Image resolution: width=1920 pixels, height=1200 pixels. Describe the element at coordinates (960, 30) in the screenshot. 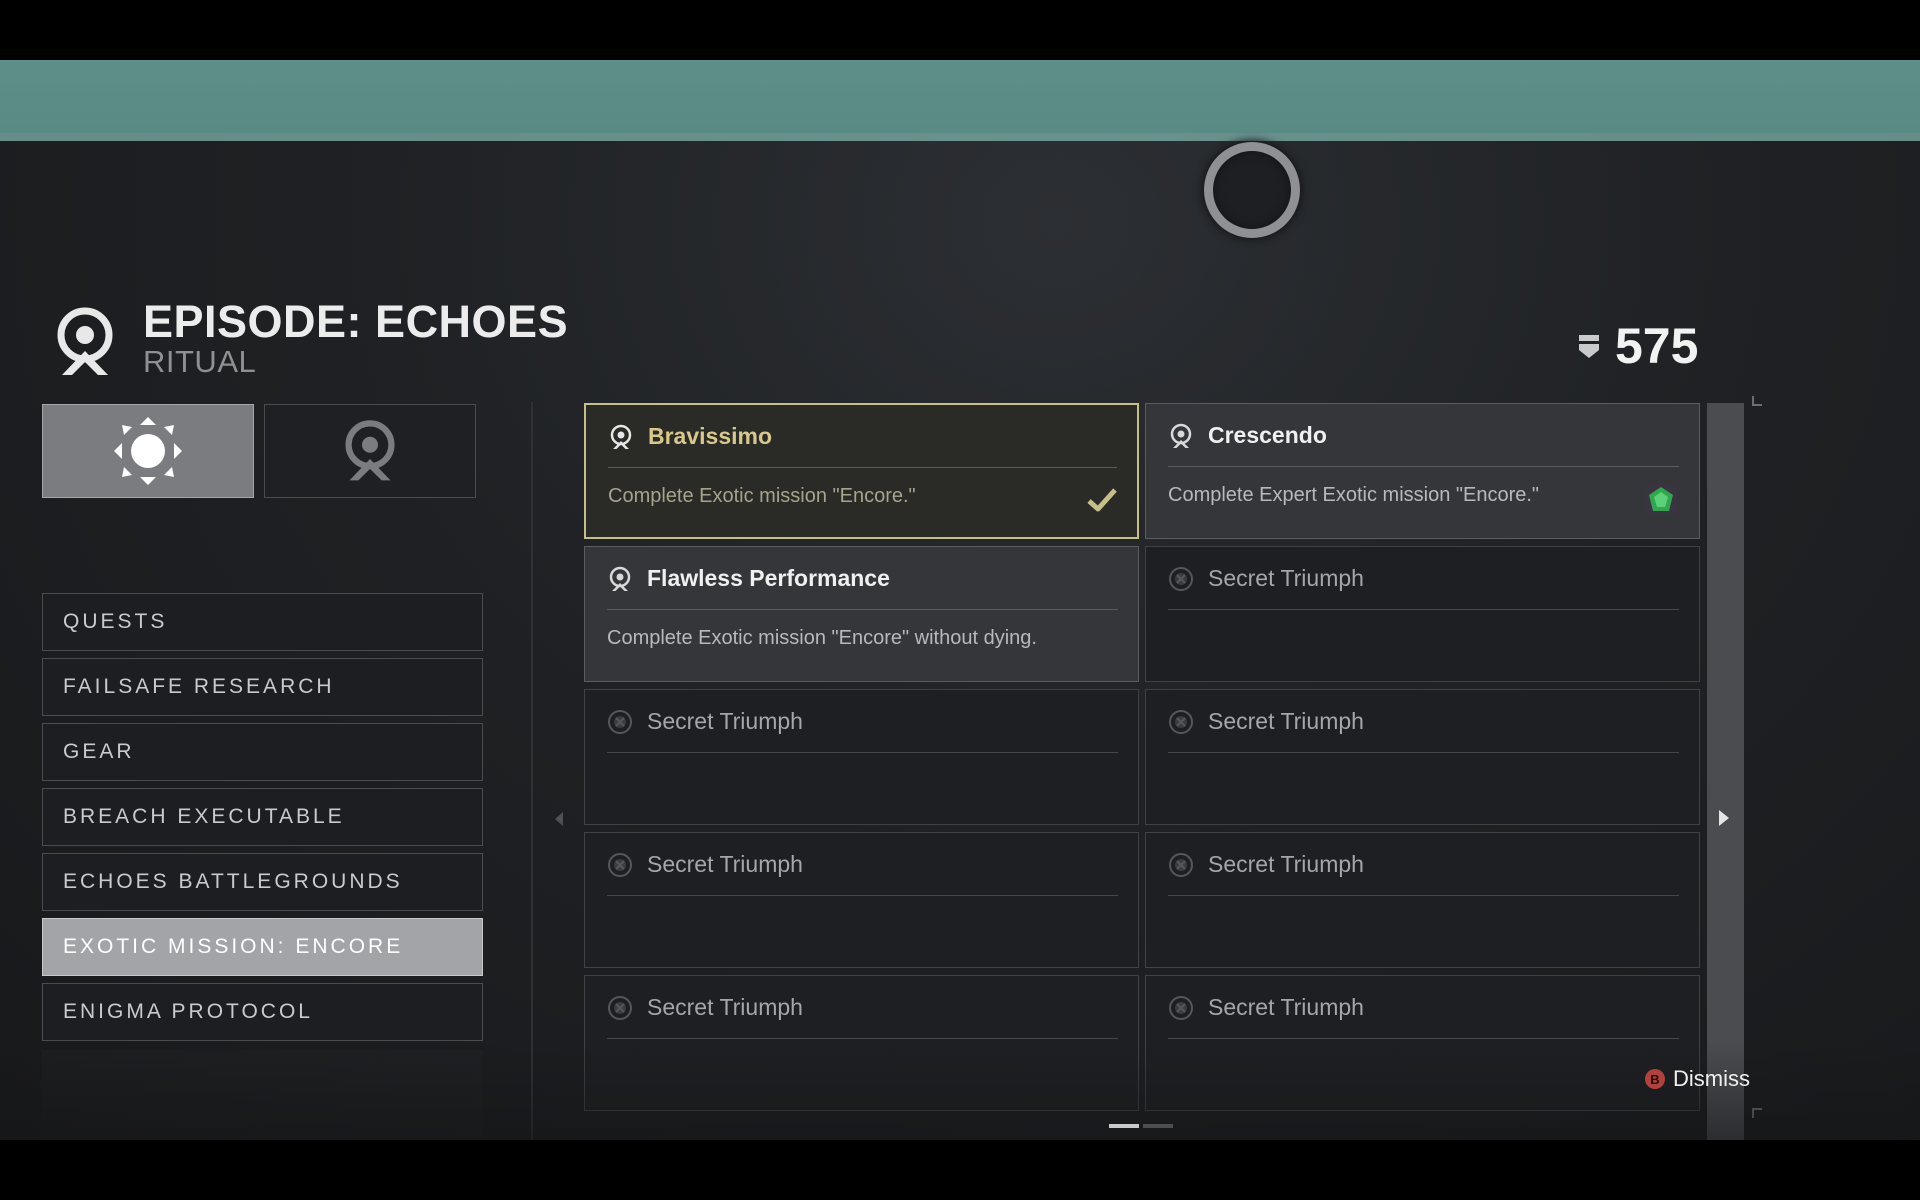

I see `letterbox-top` at that location.